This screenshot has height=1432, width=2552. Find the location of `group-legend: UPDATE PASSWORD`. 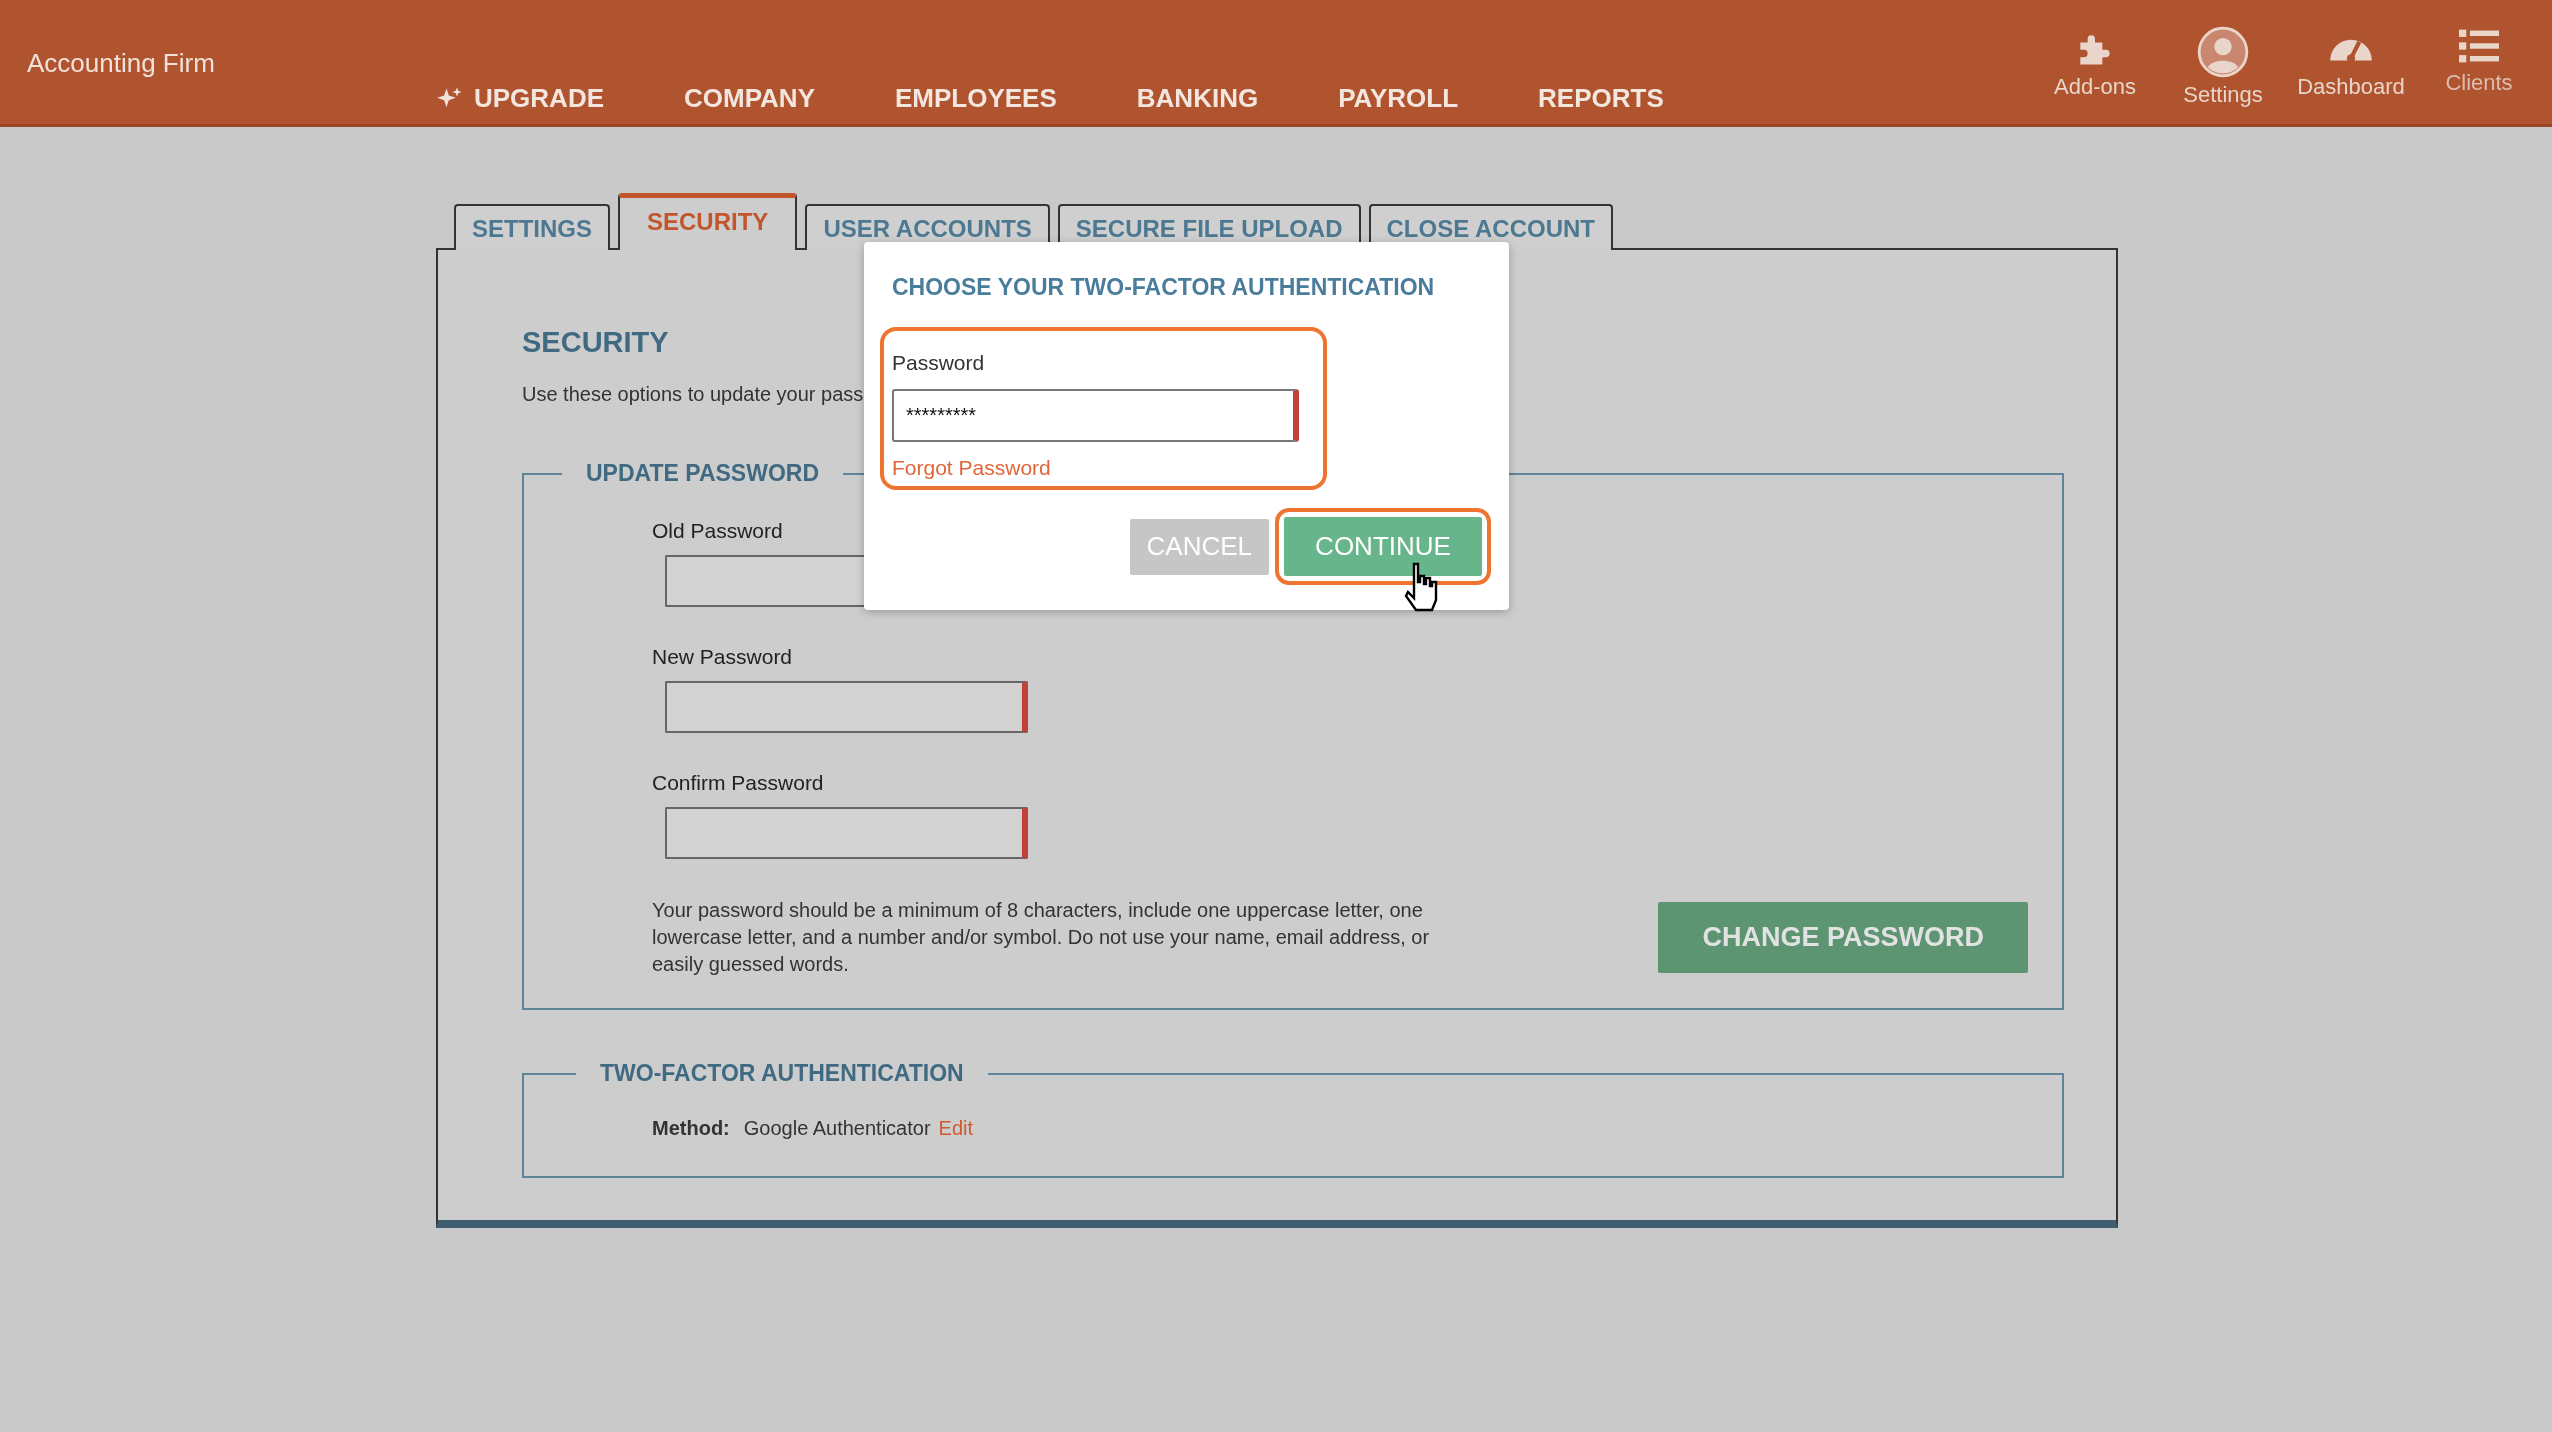

group-legend: UPDATE PASSWORD is located at coordinates (702, 473).